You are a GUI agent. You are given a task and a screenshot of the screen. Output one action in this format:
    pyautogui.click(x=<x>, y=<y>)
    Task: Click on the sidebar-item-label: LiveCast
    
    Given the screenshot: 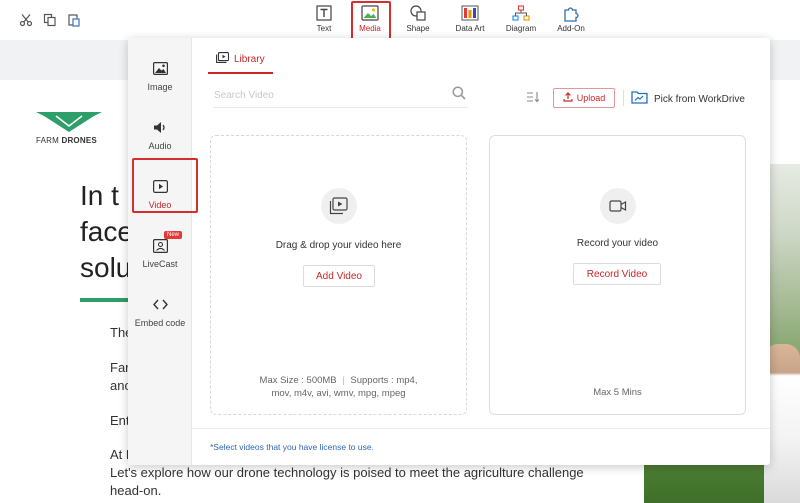 What is the action you would take?
    pyautogui.click(x=160, y=263)
    